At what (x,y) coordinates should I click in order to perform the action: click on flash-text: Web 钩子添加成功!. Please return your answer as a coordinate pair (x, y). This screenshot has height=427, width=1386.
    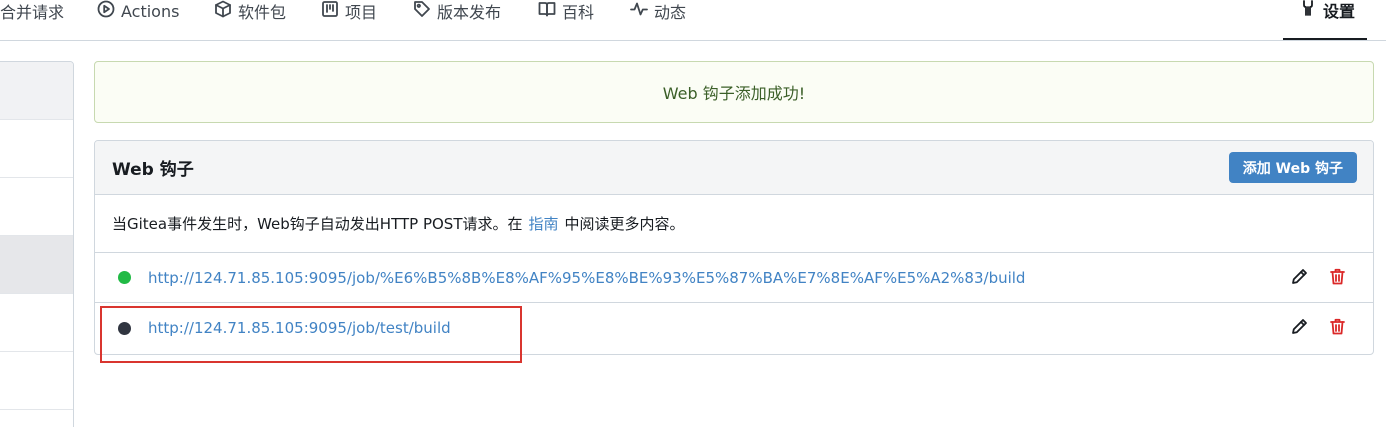
    Looking at the image, I should click on (734, 93).